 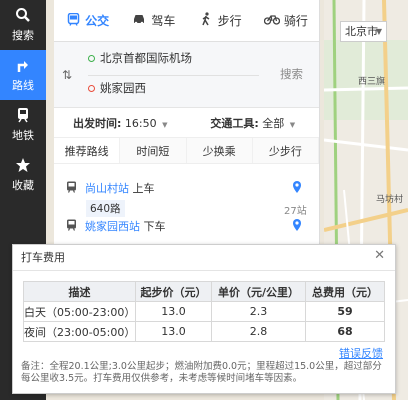 What do you see at coordinates (123, 88) in the screenshot?
I see `end-point-text: 姚家园西` at bounding box center [123, 88].